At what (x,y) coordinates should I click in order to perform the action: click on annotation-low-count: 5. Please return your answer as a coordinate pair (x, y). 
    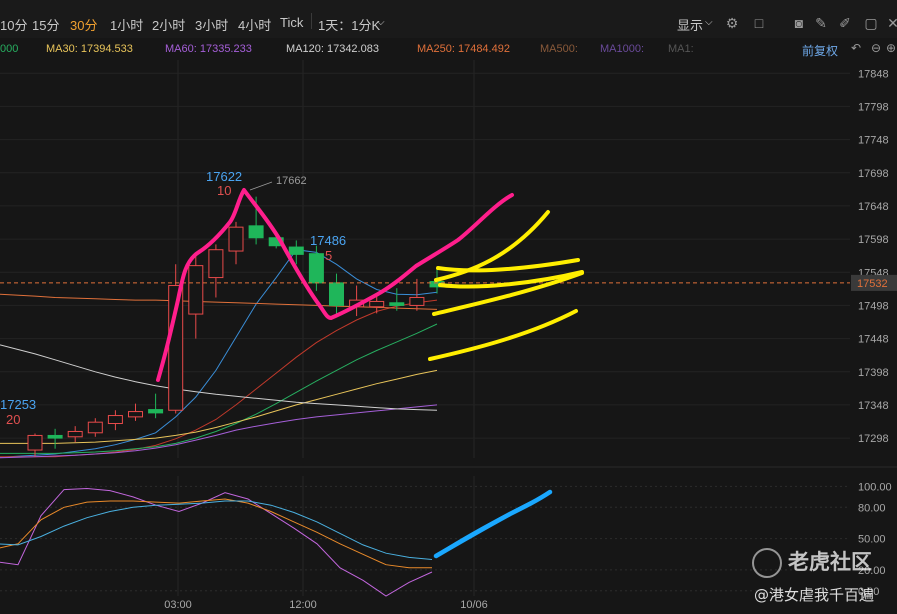
    Looking at the image, I should click on (328, 255).